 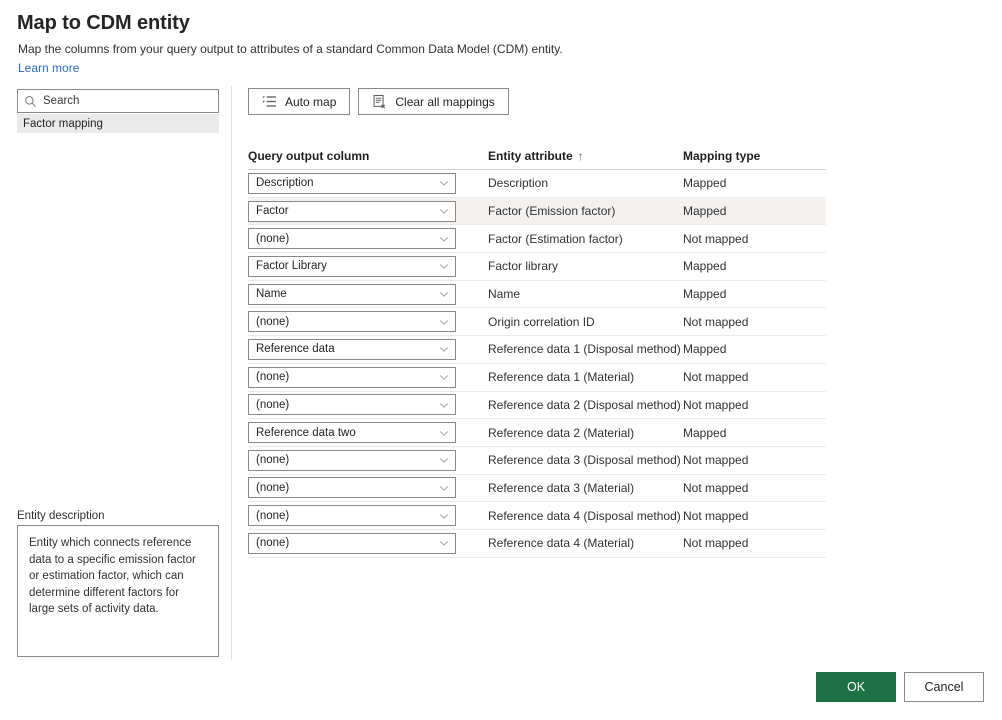 What do you see at coordinates (271, 294) in the screenshot?
I see `query-output-column-value: Name` at bounding box center [271, 294].